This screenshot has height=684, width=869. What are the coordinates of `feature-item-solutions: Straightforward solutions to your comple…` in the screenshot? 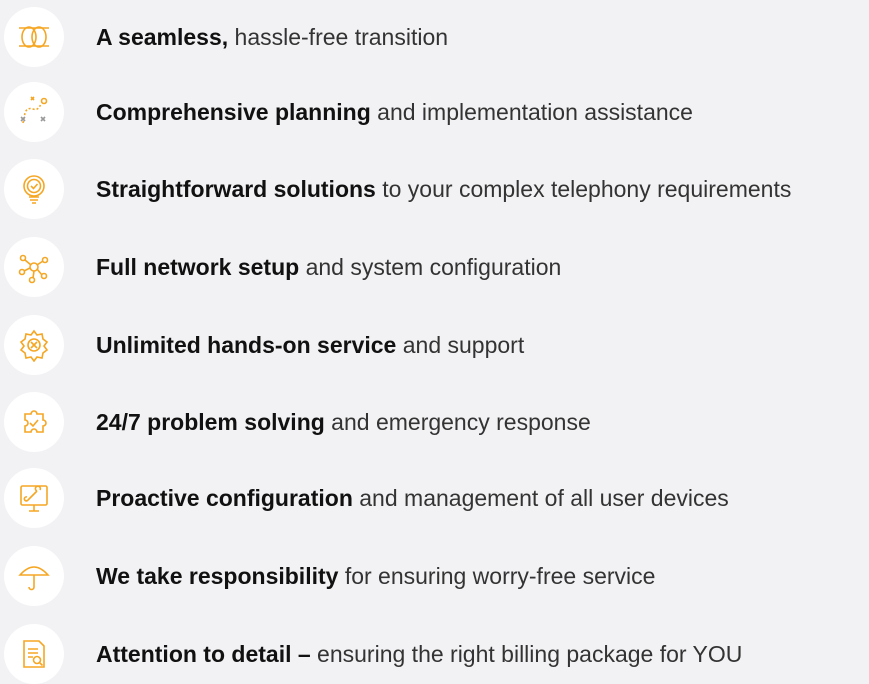 It's located at (434, 189).